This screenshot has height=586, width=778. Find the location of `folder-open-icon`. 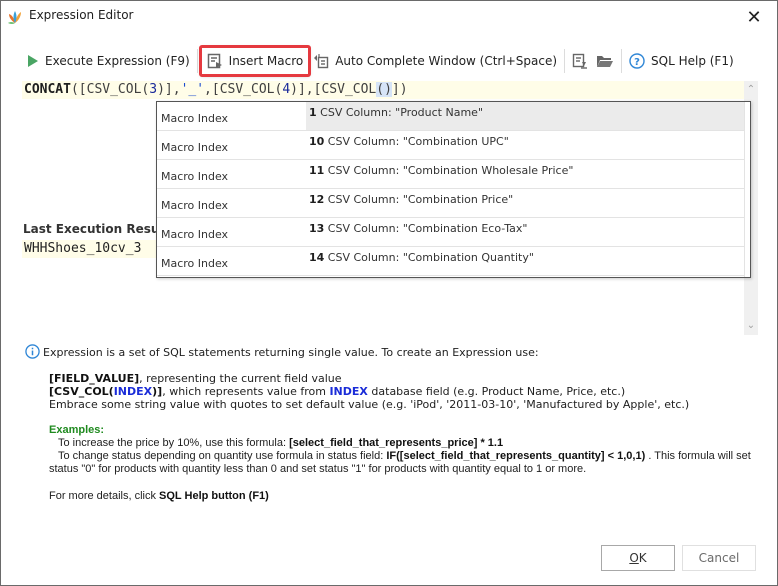

folder-open-icon is located at coordinates (605, 61).